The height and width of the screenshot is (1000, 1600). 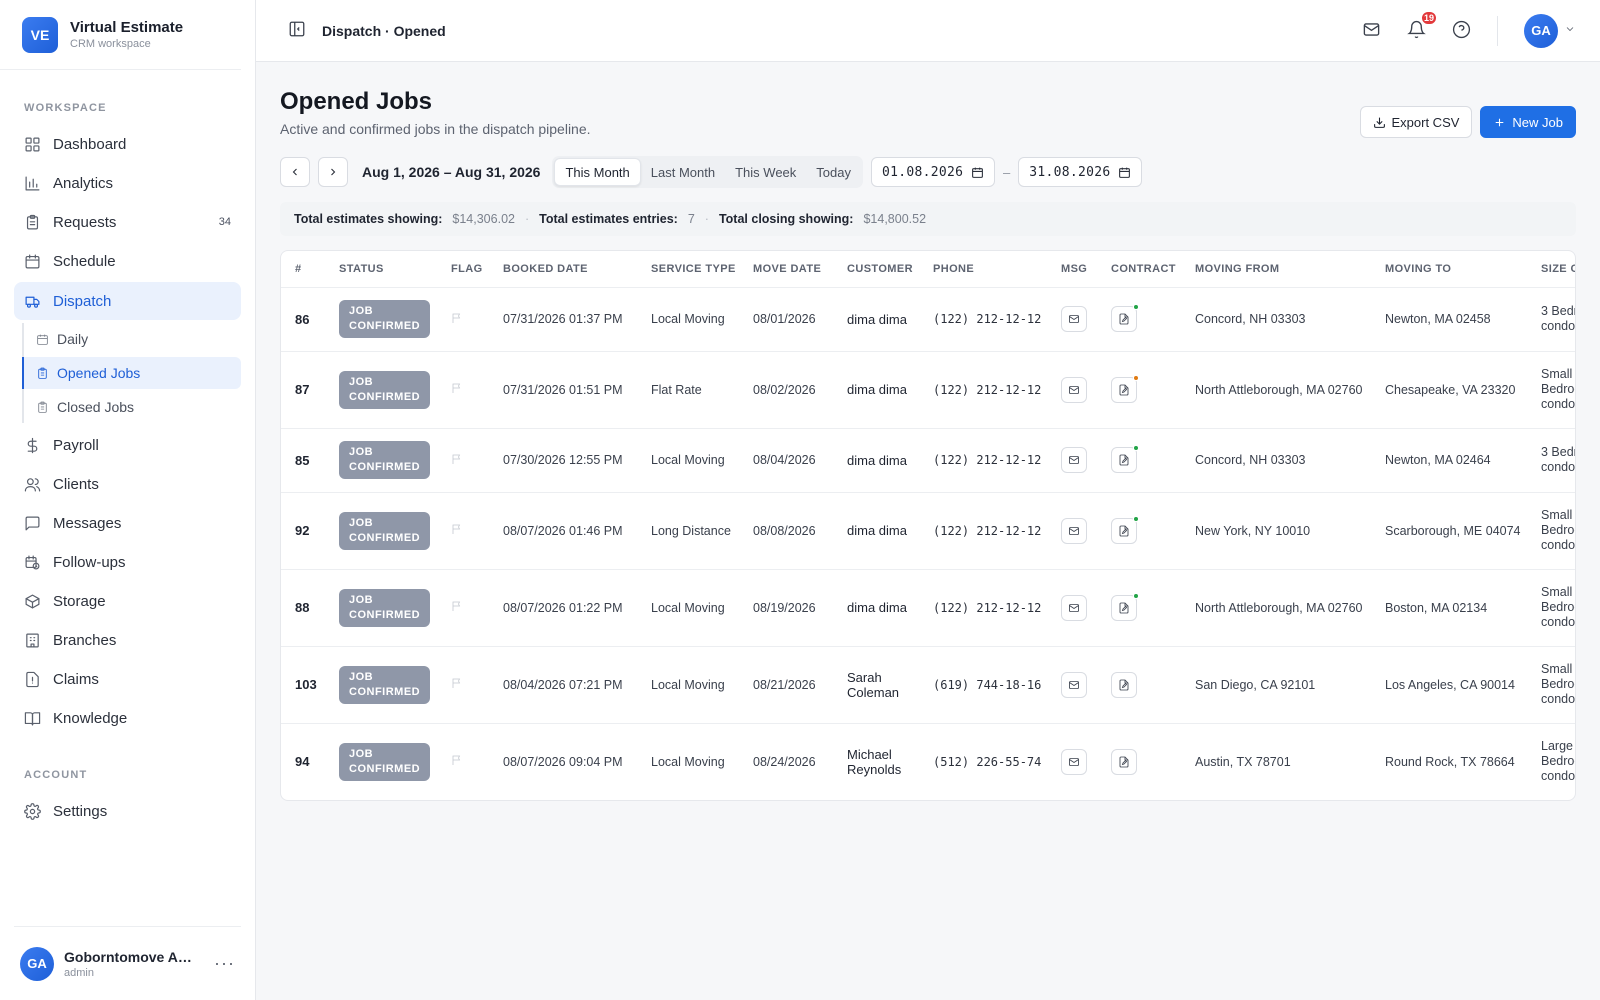 What do you see at coordinates (569, 269) in the screenshot?
I see `header-col-booked-date: BOOKED DATE` at bounding box center [569, 269].